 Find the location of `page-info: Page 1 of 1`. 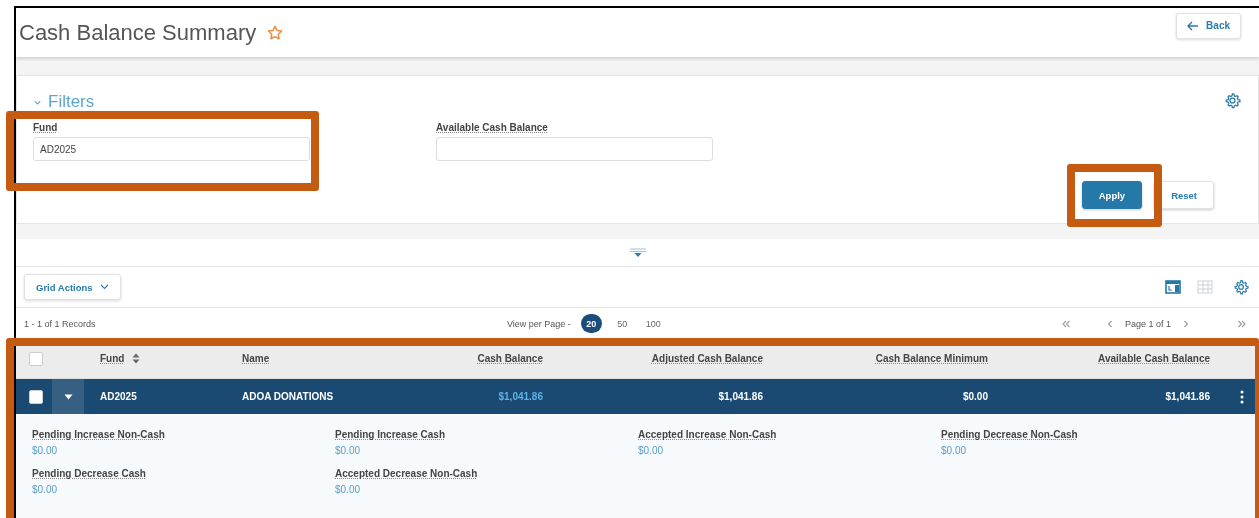

page-info: Page 1 of 1 is located at coordinates (1147, 323).